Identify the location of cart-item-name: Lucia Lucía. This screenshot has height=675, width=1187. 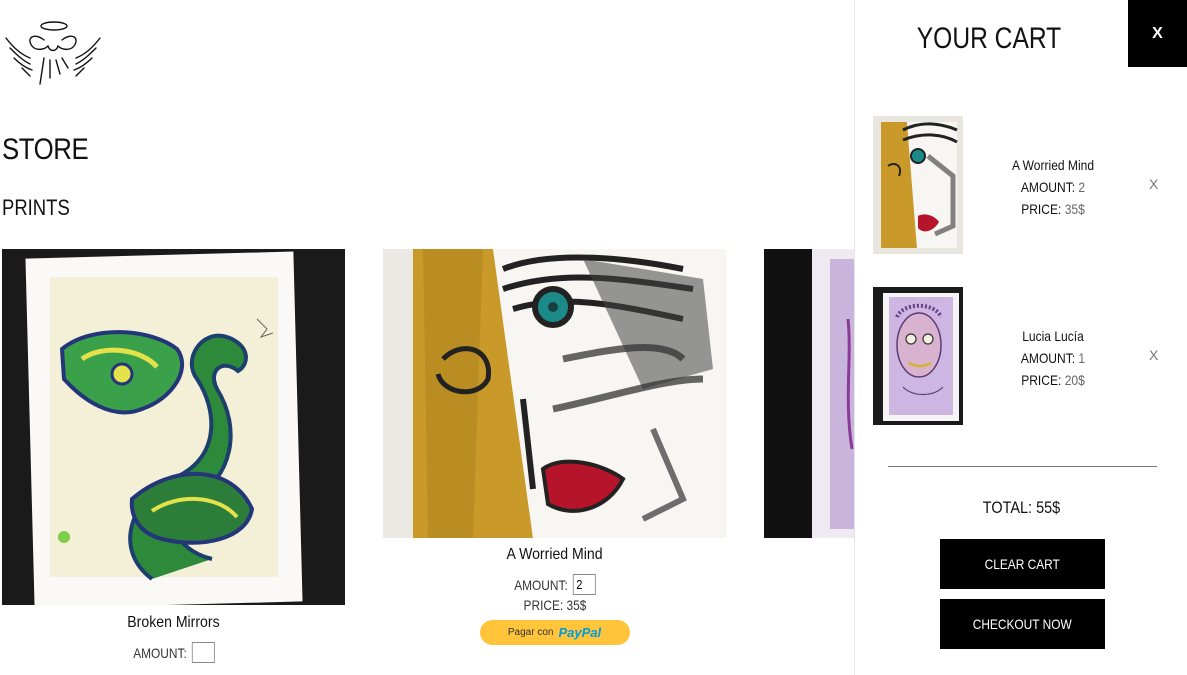
(1053, 336).